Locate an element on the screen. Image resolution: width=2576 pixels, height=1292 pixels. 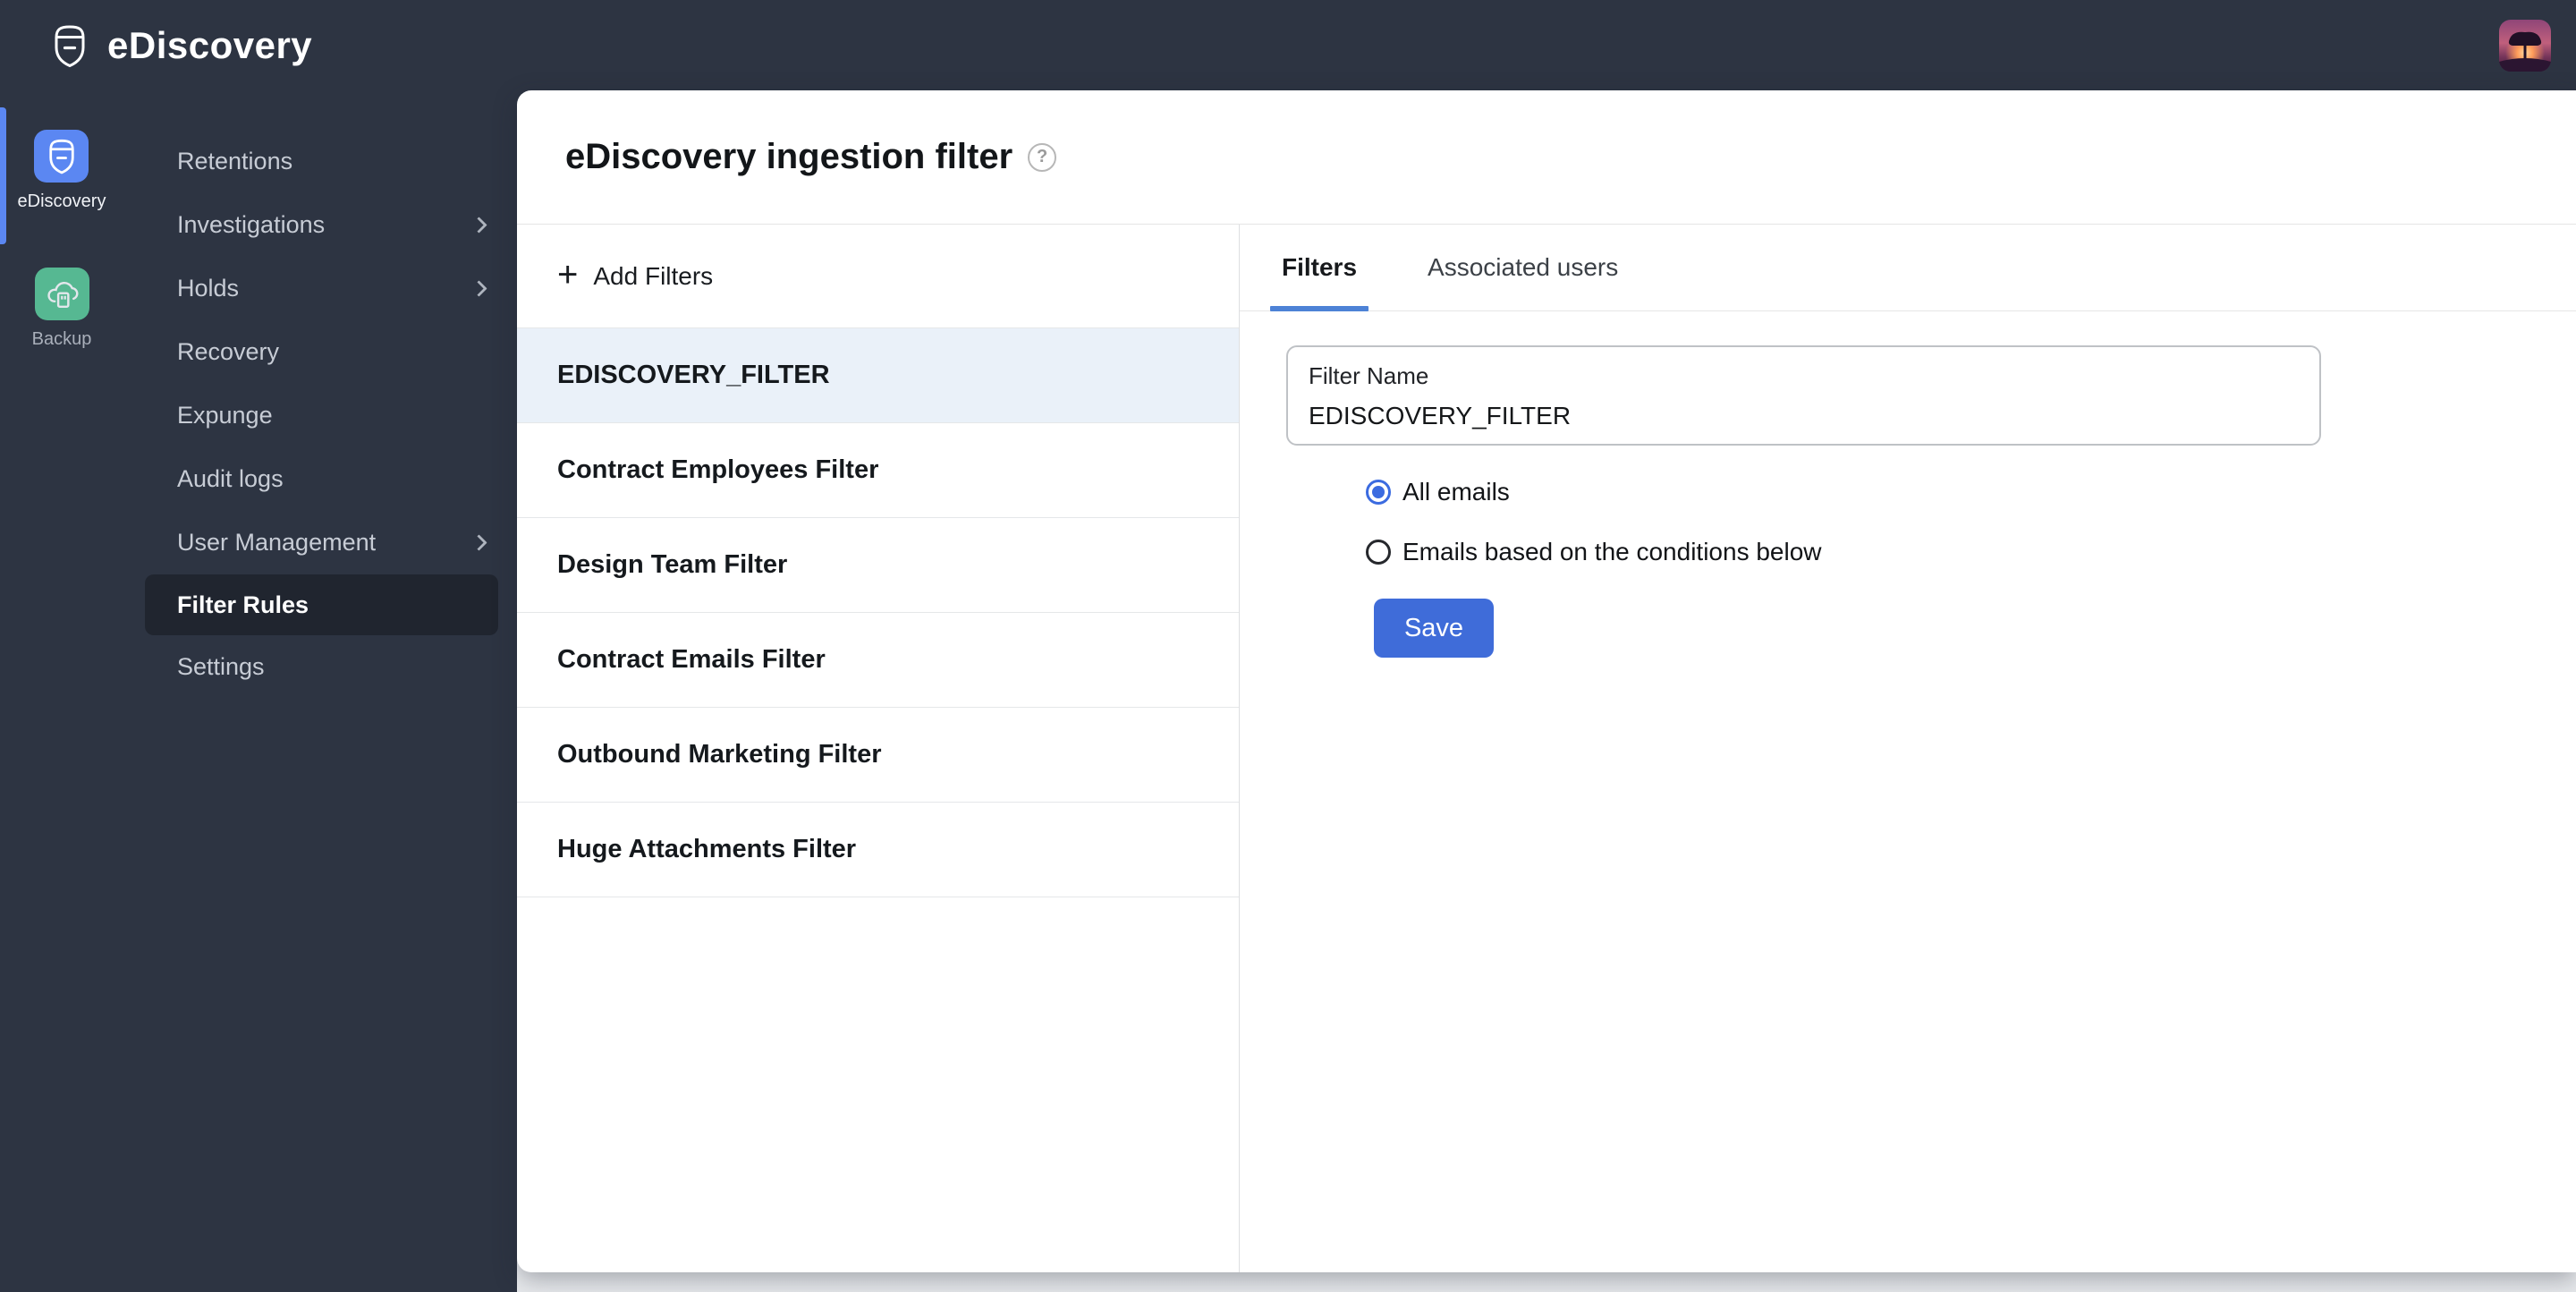
plus-icon: + is located at coordinates (568, 274).